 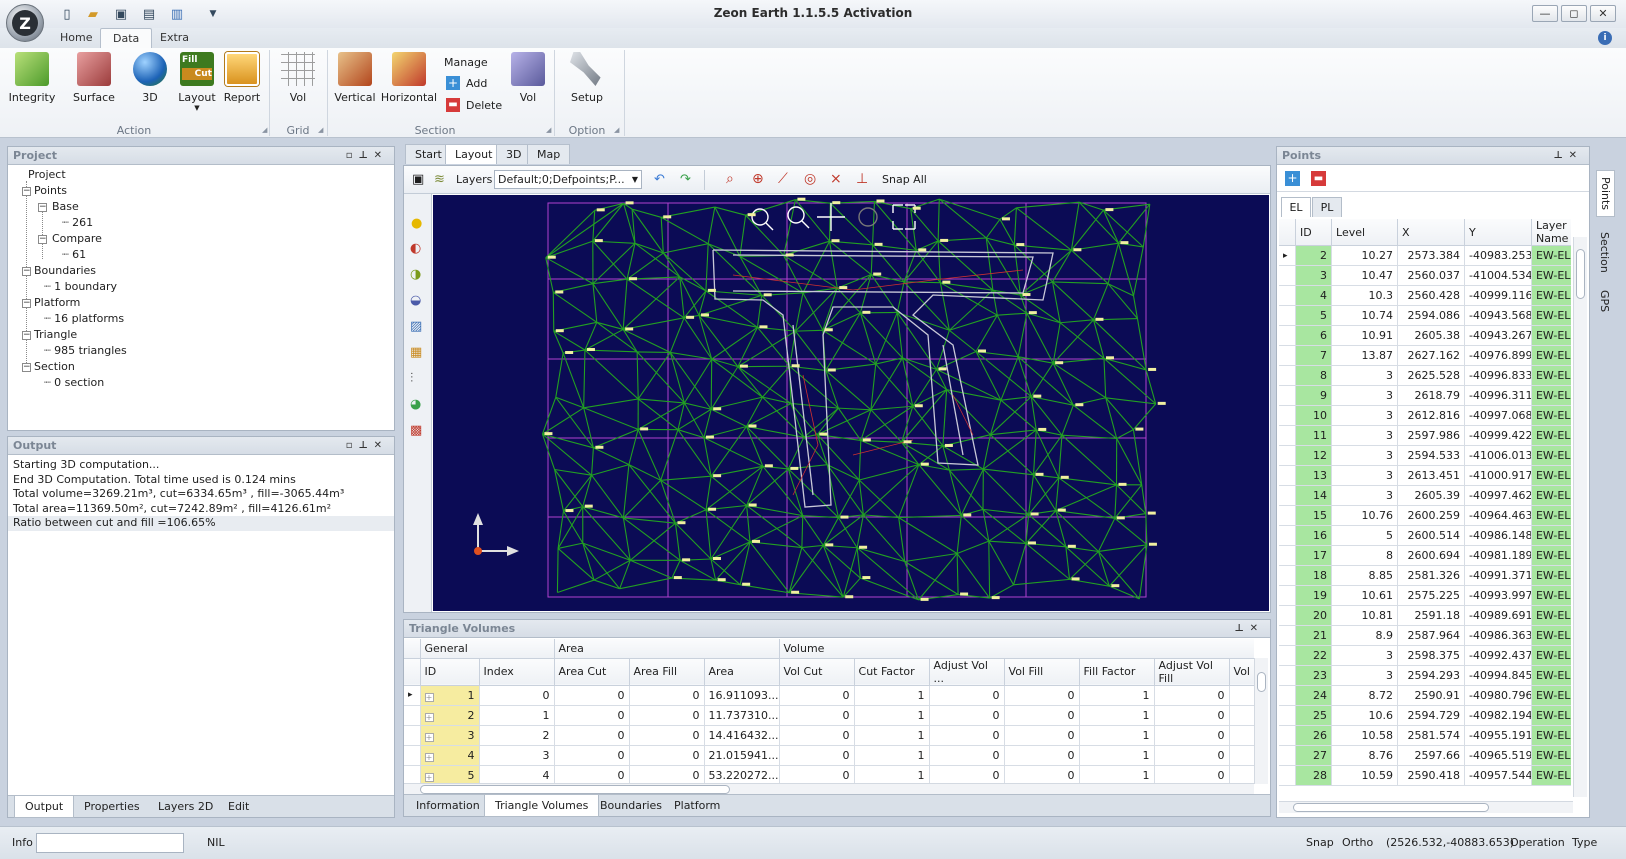 What do you see at coordinates (55, 335) in the screenshot?
I see `tree-item-triangle: Triangle` at bounding box center [55, 335].